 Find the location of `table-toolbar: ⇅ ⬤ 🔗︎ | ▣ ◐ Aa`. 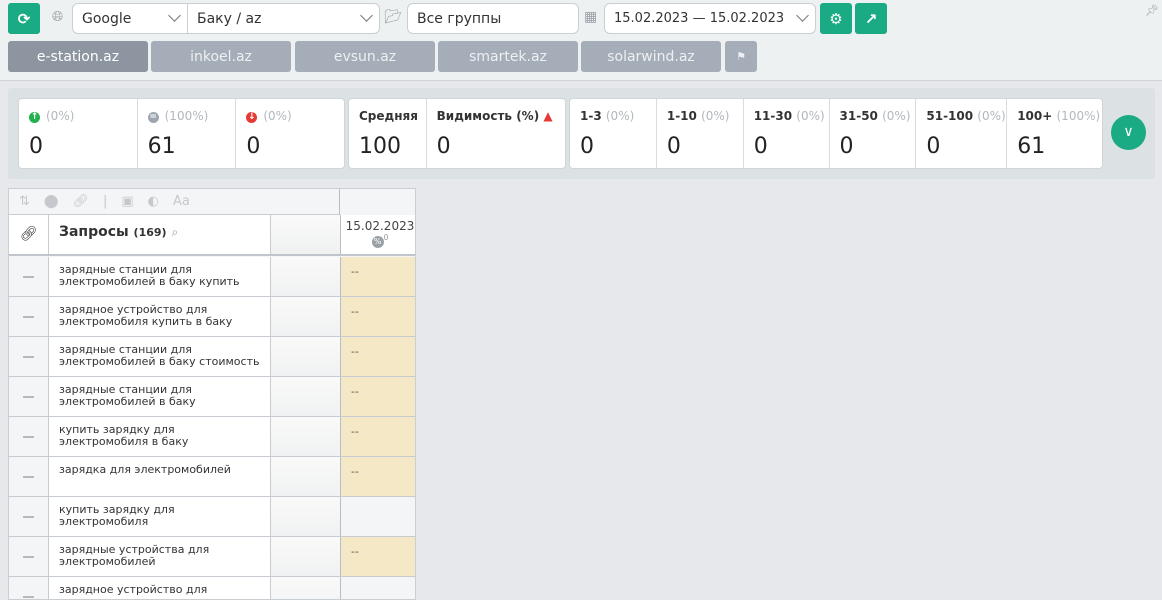

table-toolbar: ⇅ ⬤ 🔗︎ | ▣ ◐ Aa is located at coordinates (174, 202).